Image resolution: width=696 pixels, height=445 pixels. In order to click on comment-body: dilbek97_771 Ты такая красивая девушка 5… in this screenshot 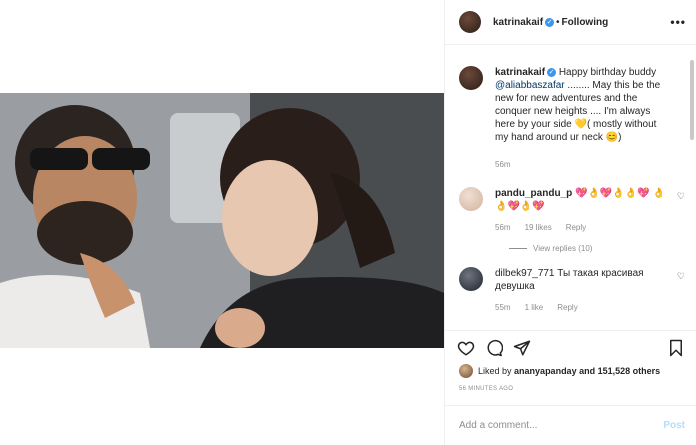, I will do `click(583, 290)`.